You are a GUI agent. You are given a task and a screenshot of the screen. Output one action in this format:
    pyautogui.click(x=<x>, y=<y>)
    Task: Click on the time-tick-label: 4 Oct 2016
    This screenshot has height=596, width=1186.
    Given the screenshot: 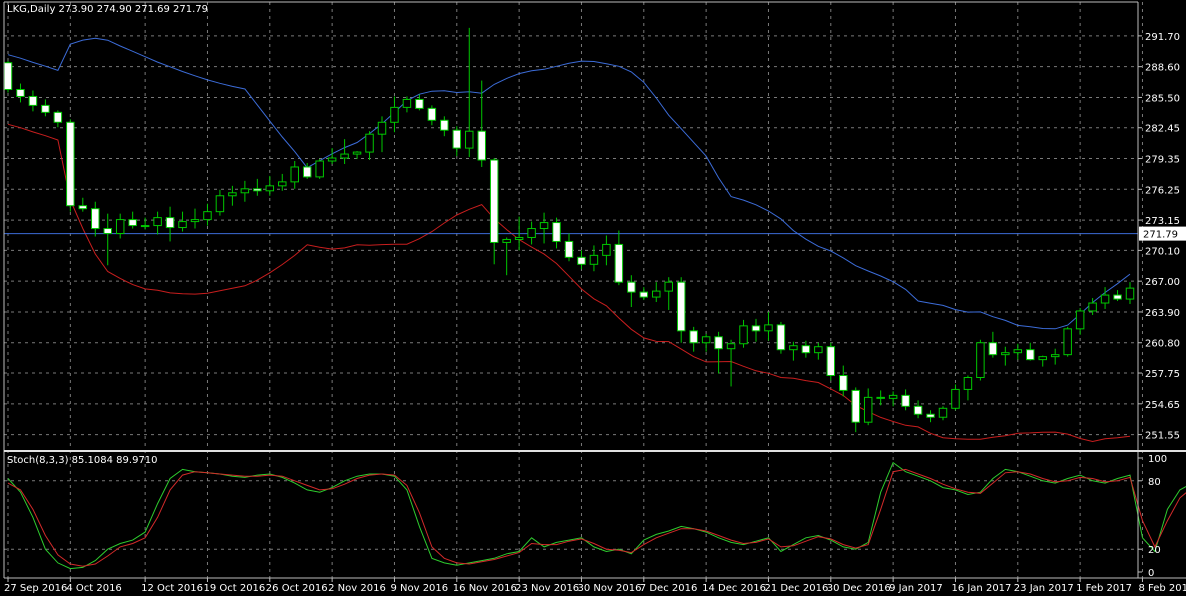 What is the action you would take?
    pyautogui.click(x=93, y=588)
    